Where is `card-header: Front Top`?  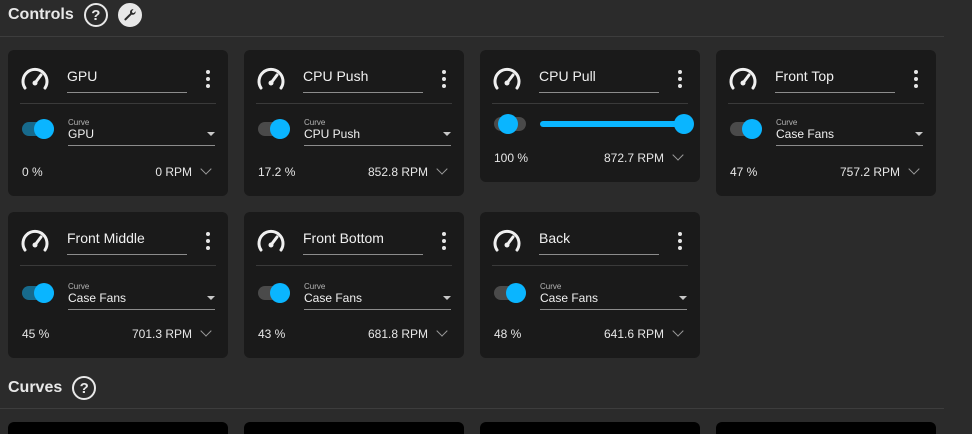
card-header: Front Top is located at coordinates (826, 83).